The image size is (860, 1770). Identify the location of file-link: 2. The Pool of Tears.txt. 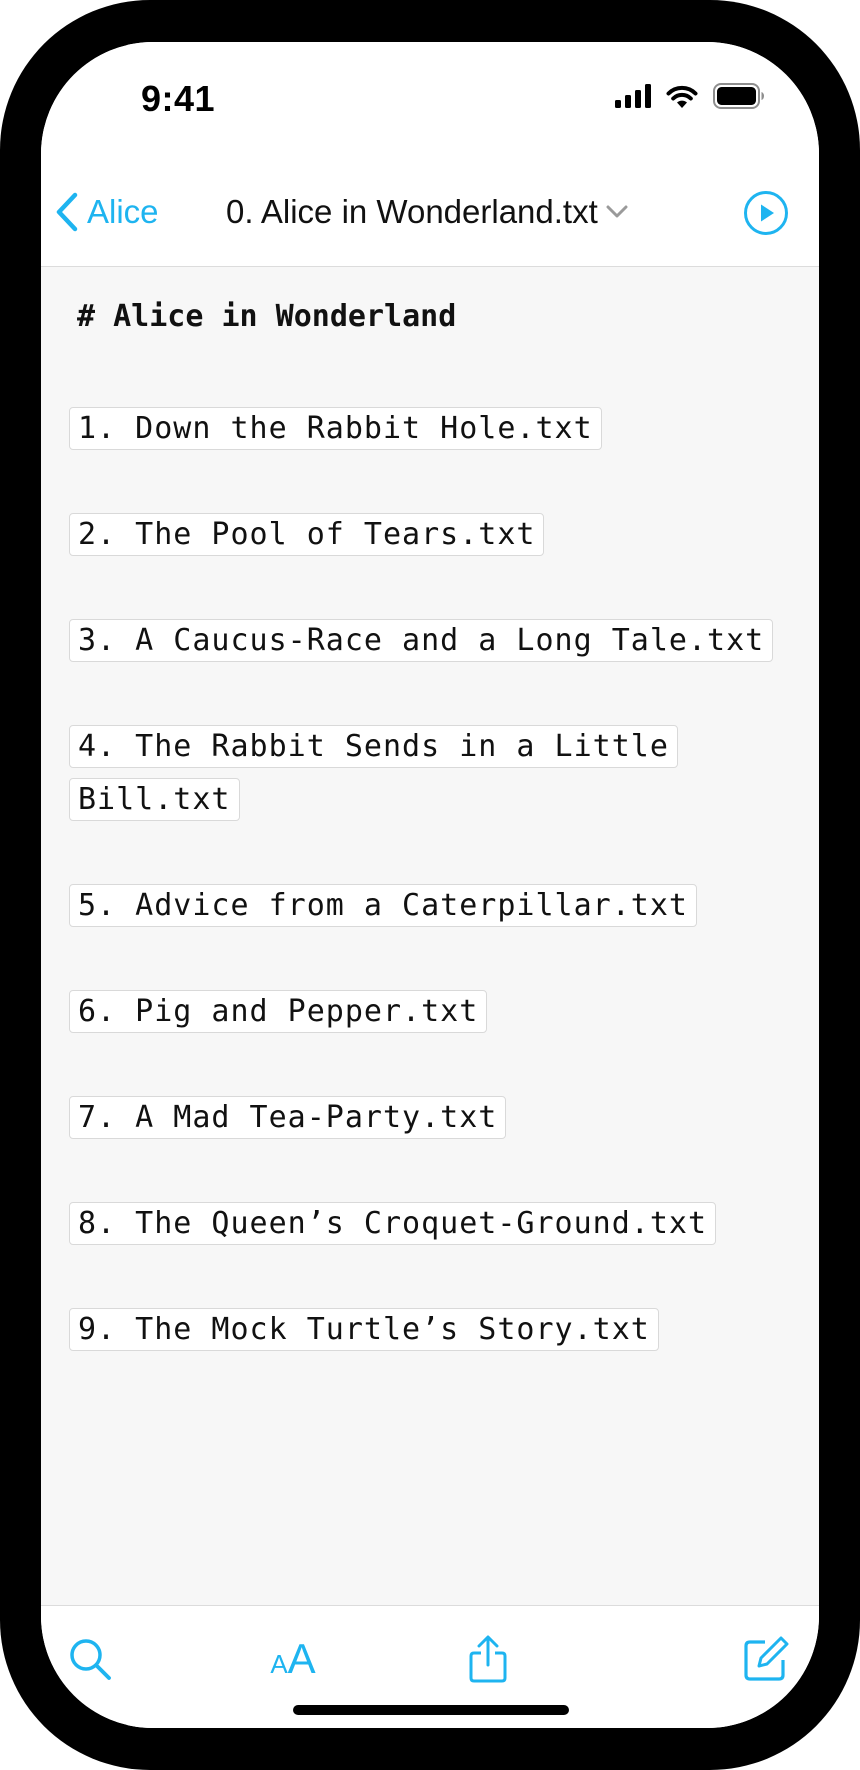
(307, 534).